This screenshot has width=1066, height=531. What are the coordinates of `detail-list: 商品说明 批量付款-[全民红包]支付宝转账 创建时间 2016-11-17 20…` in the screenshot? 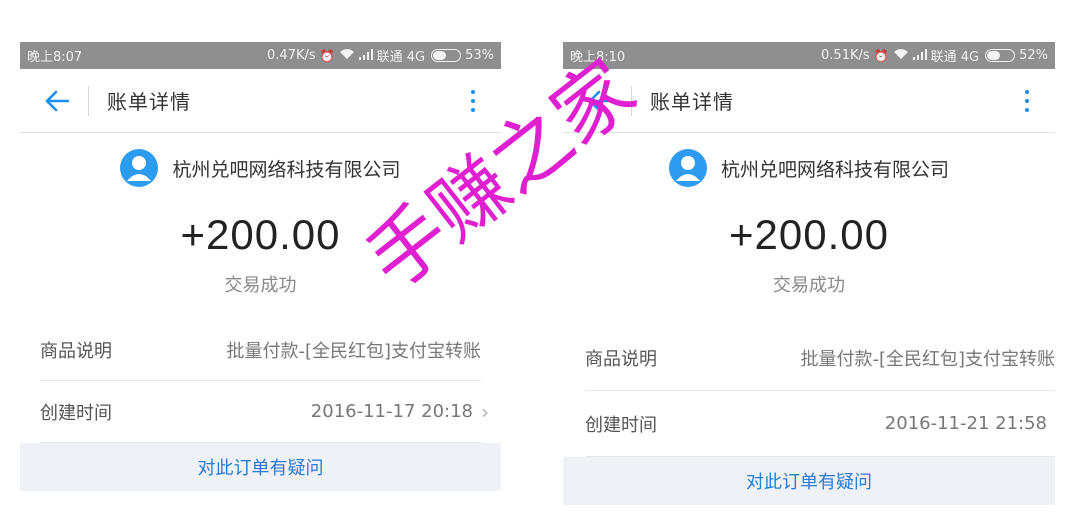 It's located at (260, 381).